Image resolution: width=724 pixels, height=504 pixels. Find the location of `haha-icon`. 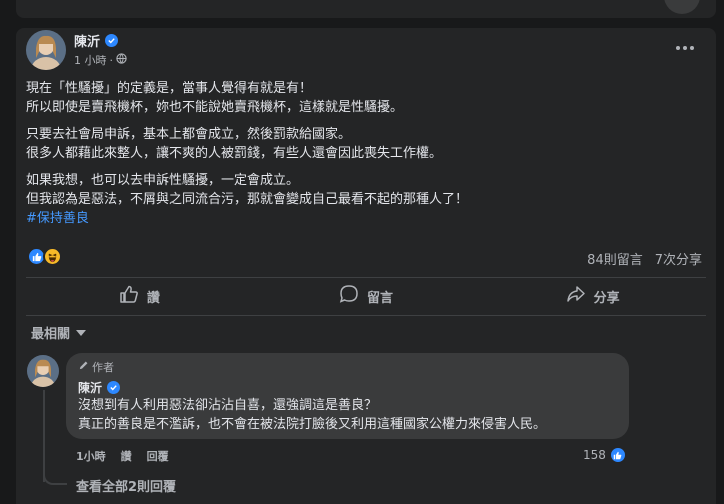

haha-icon is located at coordinates (52, 256).